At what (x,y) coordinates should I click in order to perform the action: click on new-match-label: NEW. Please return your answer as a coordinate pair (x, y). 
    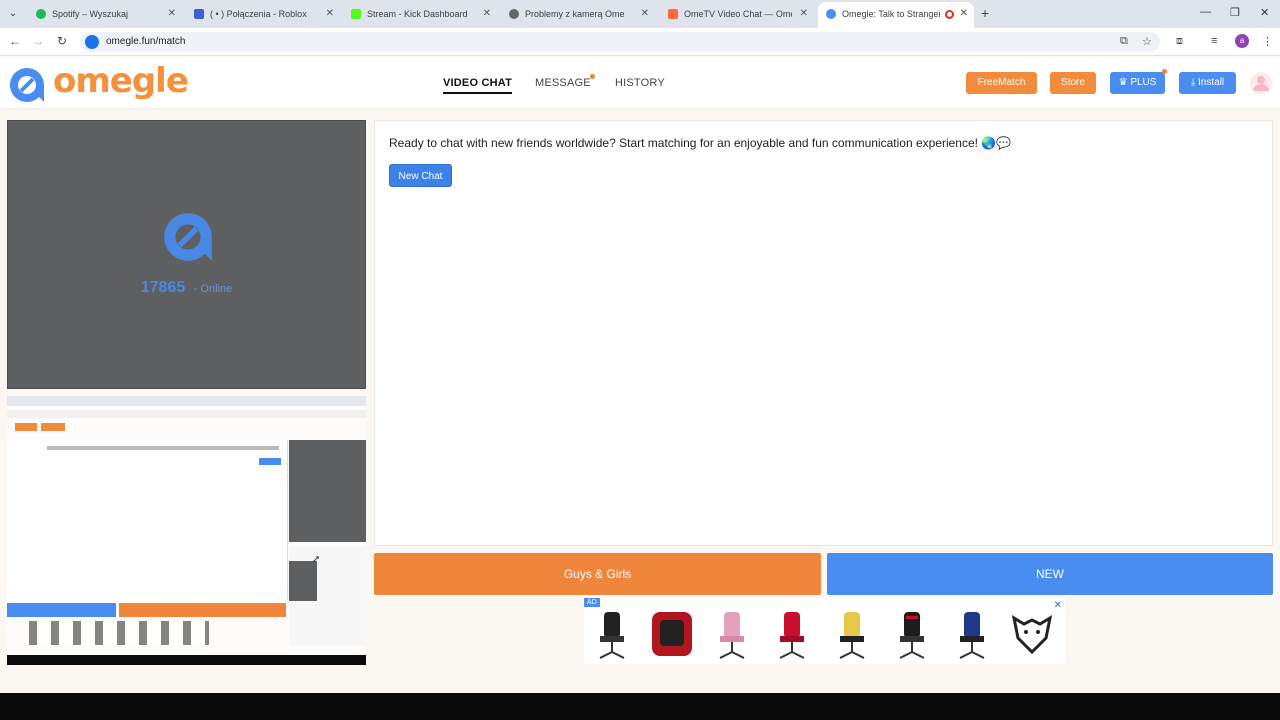
    Looking at the image, I should click on (1050, 574).